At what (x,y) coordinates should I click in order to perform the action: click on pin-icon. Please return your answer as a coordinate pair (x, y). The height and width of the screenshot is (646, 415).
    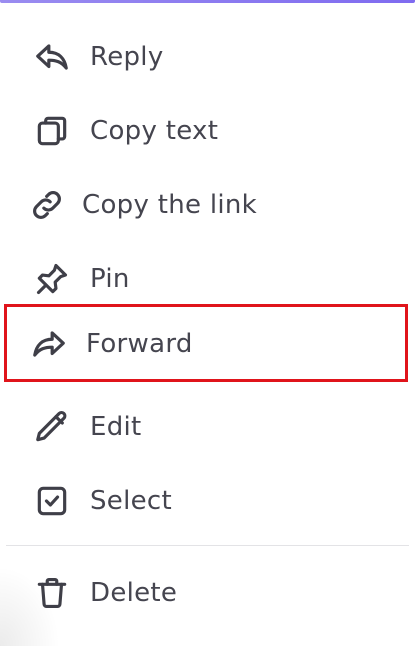
    Looking at the image, I should click on (52, 279).